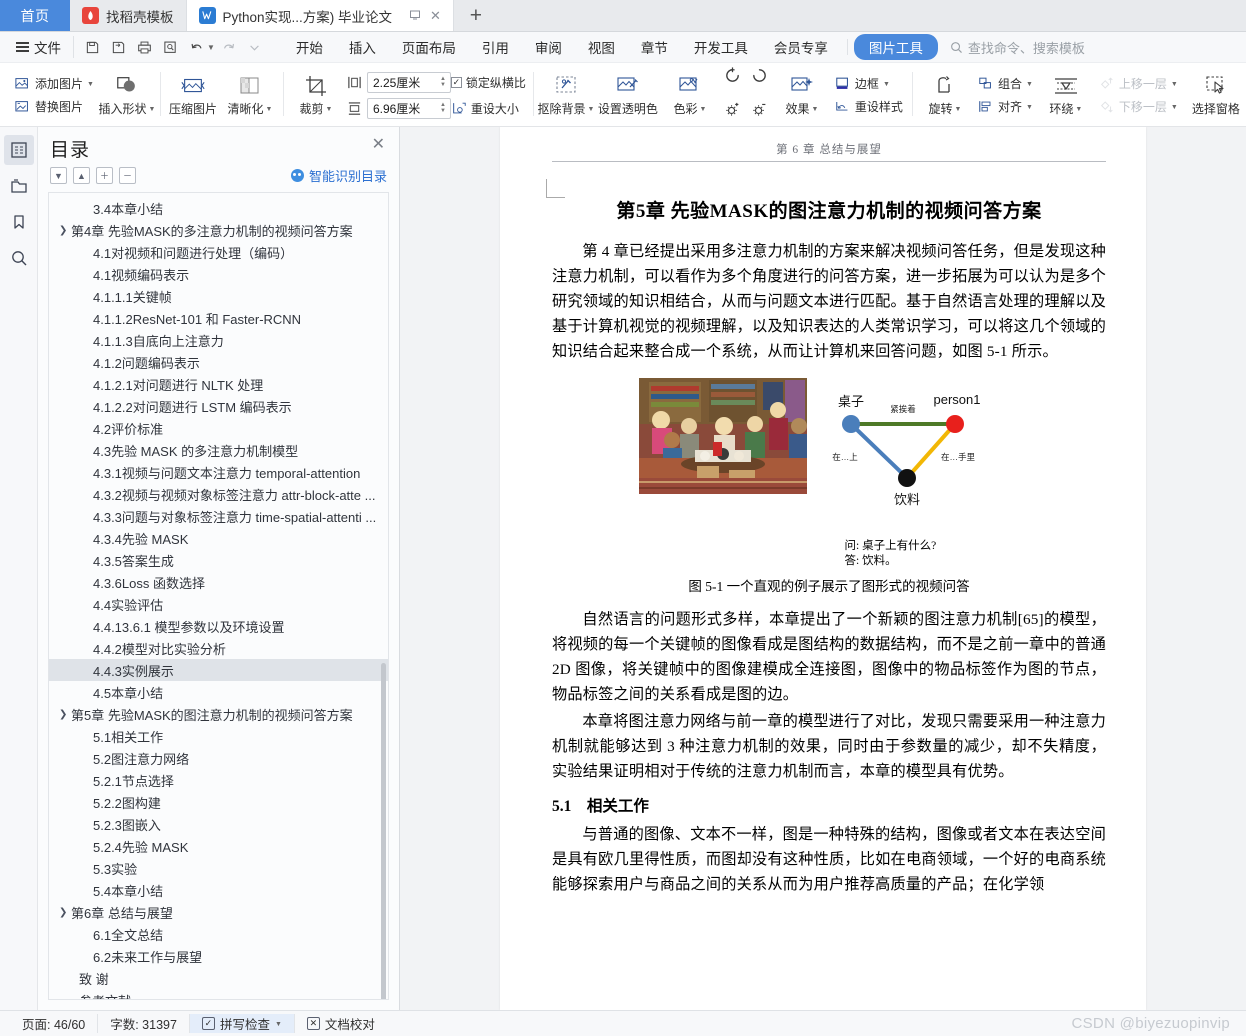 The width and height of the screenshot is (1246, 1036). I want to click on outline-item: 4.3.1视频与问题文本注意力 temporal-attention, so click(218, 472).